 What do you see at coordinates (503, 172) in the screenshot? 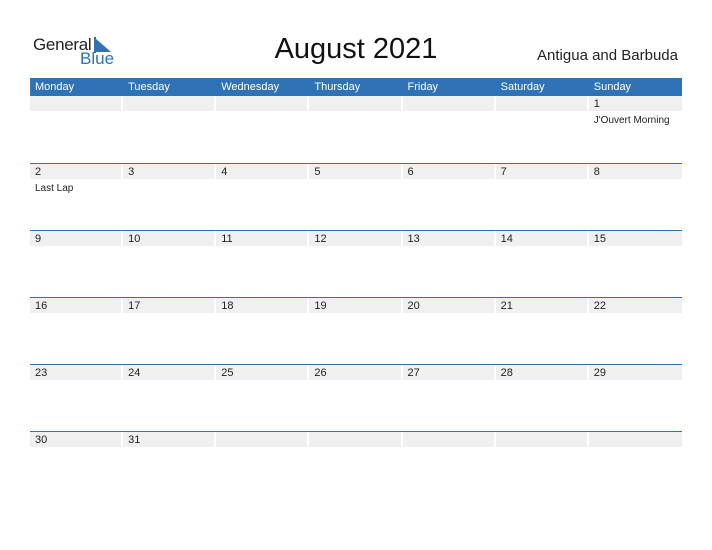
I see `day-number: 7` at bounding box center [503, 172].